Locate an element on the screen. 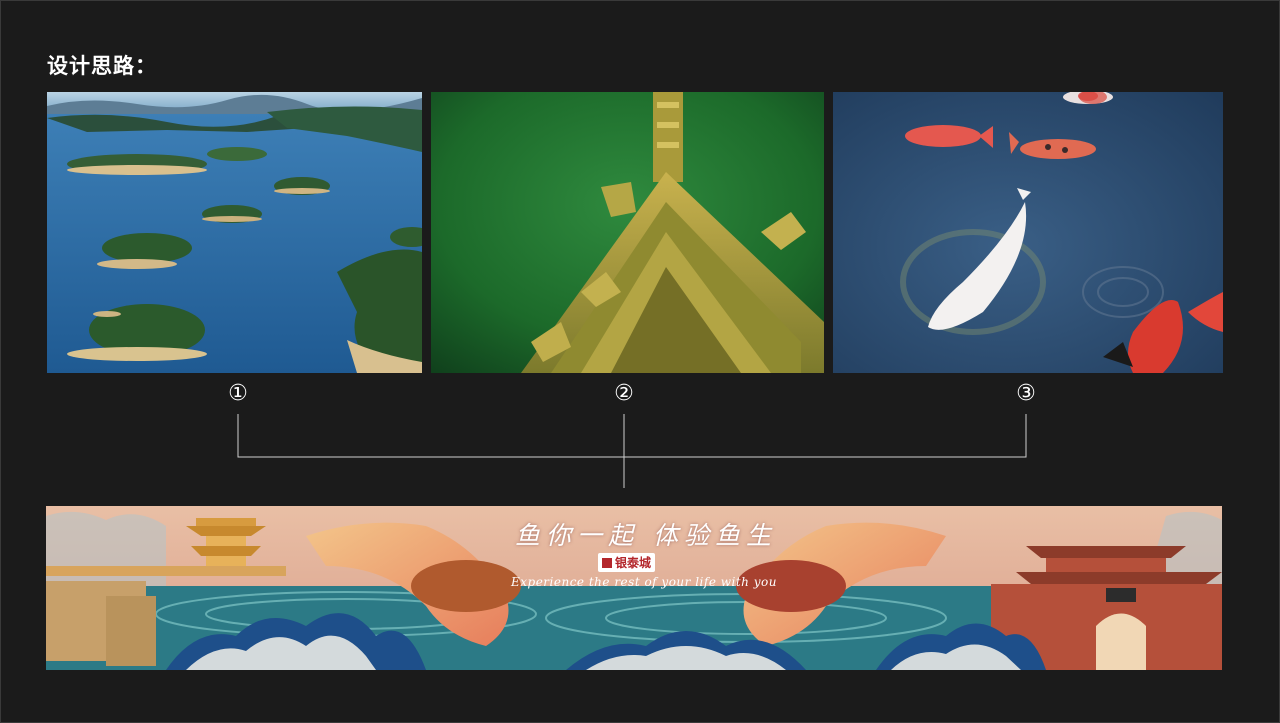  page-title: 设计思路： is located at coordinates (102, 66).